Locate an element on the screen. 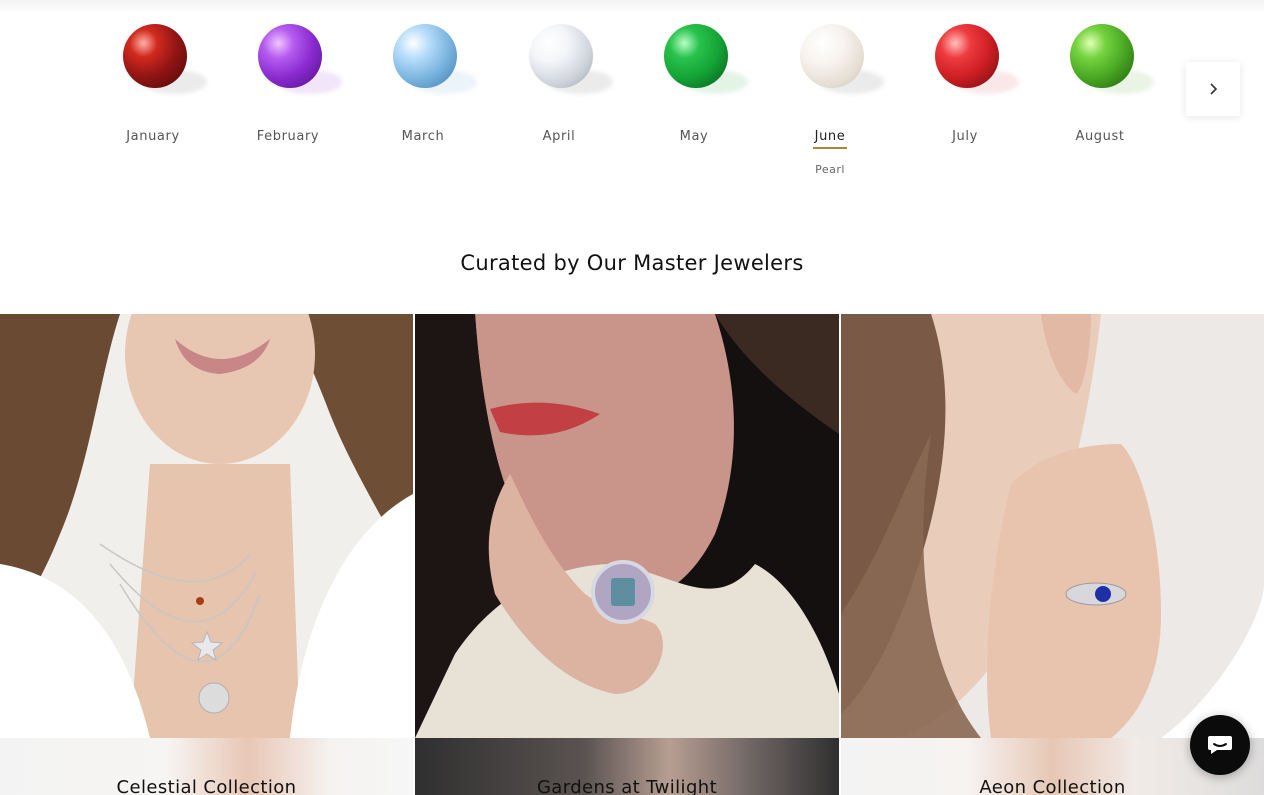  month-may: May is located at coordinates (694, 81).